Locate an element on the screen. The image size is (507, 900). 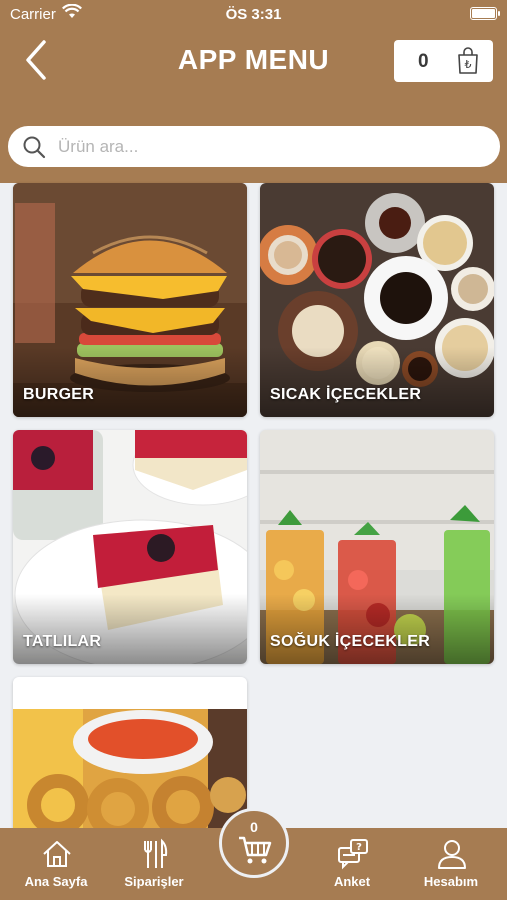
tab-orders-label: Siparişler is located at coordinates (154, 881).